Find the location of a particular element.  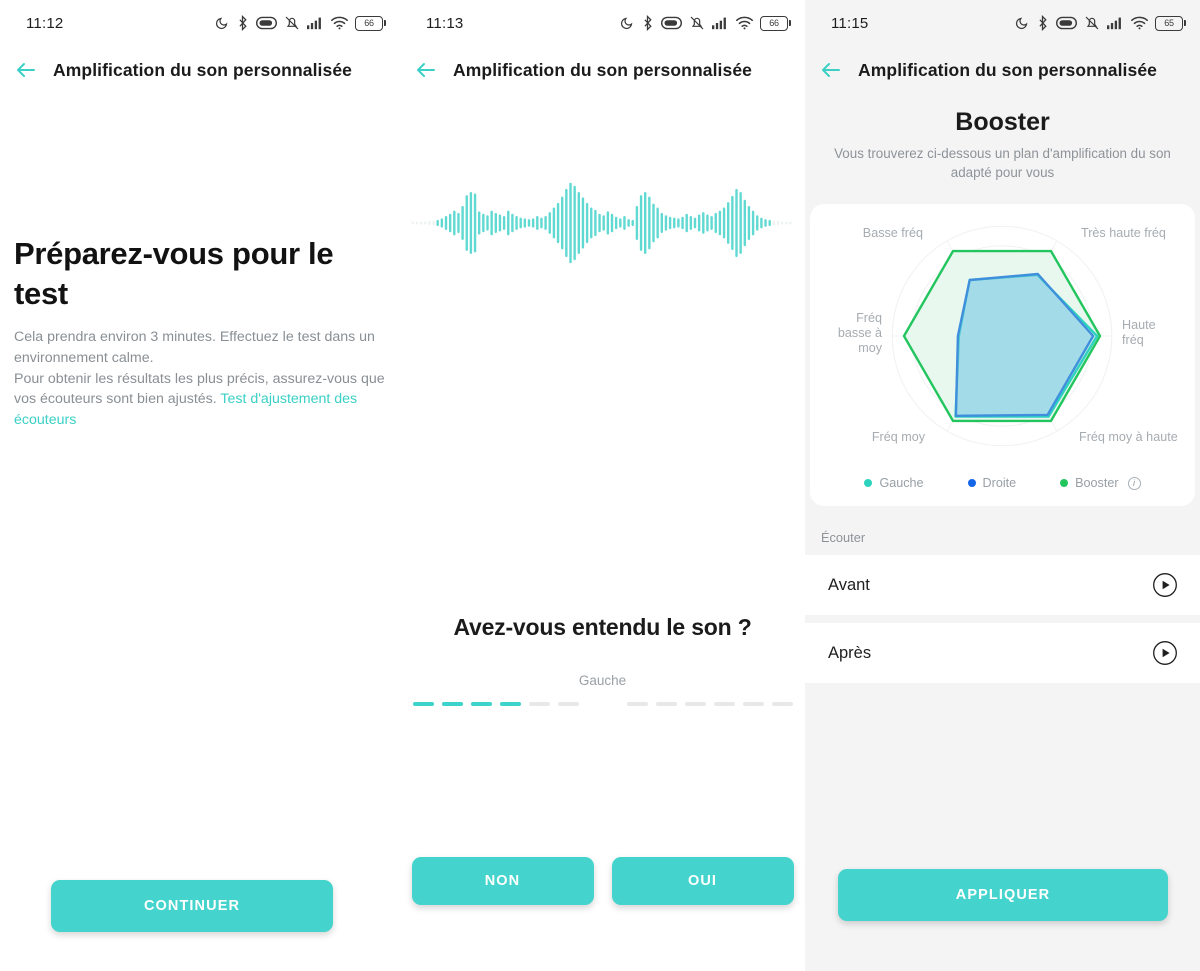

radar-axis-label: Haute fréq is located at coordinates (1139, 332).